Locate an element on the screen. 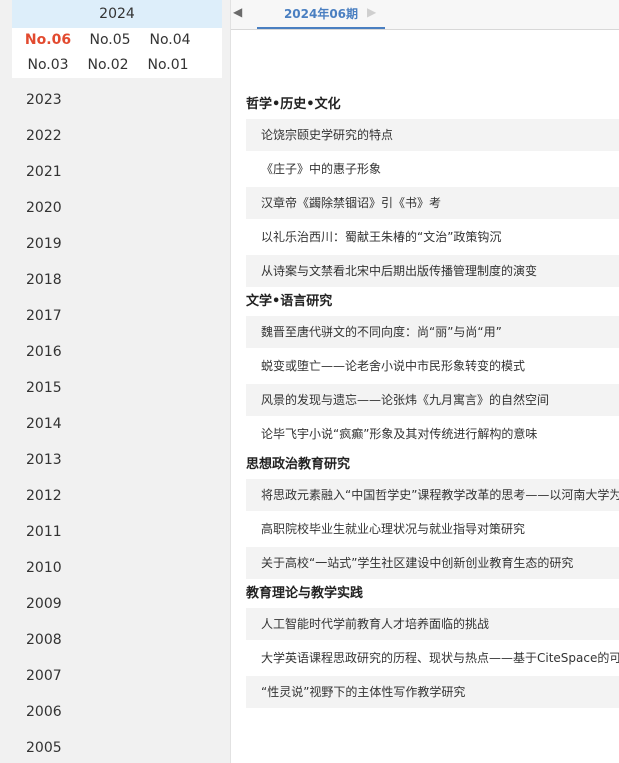 Image resolution: width=619 pixels, height=763 pixels. article-row: “性灵说”视野下的主体性写作教学研究 is located at coordinates (432, 692).